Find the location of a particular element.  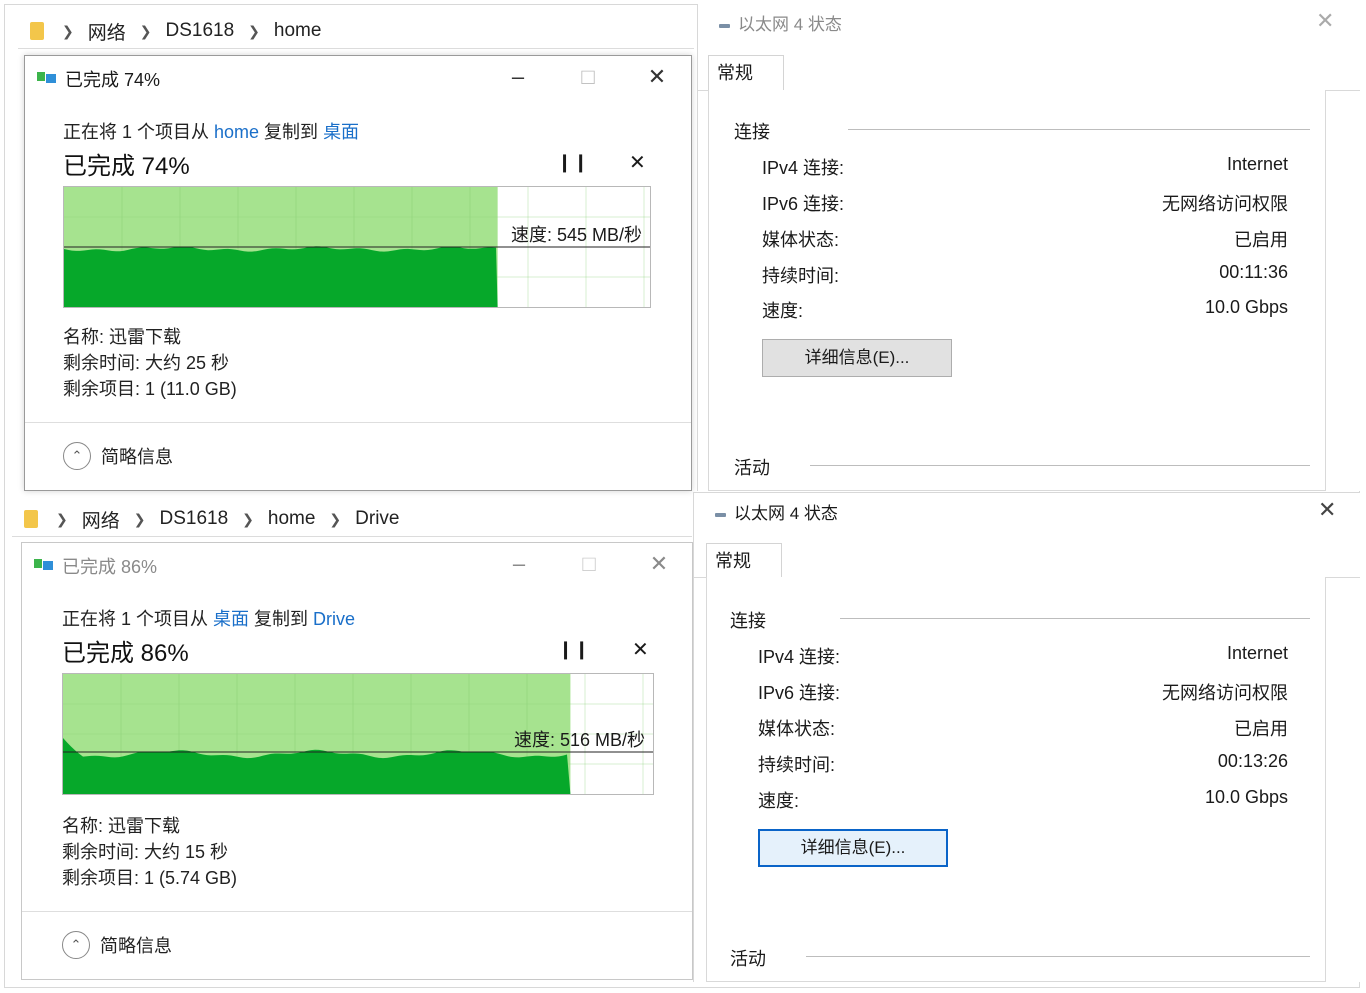

destination-link: 桌面 is located at coordinates (341, 132).